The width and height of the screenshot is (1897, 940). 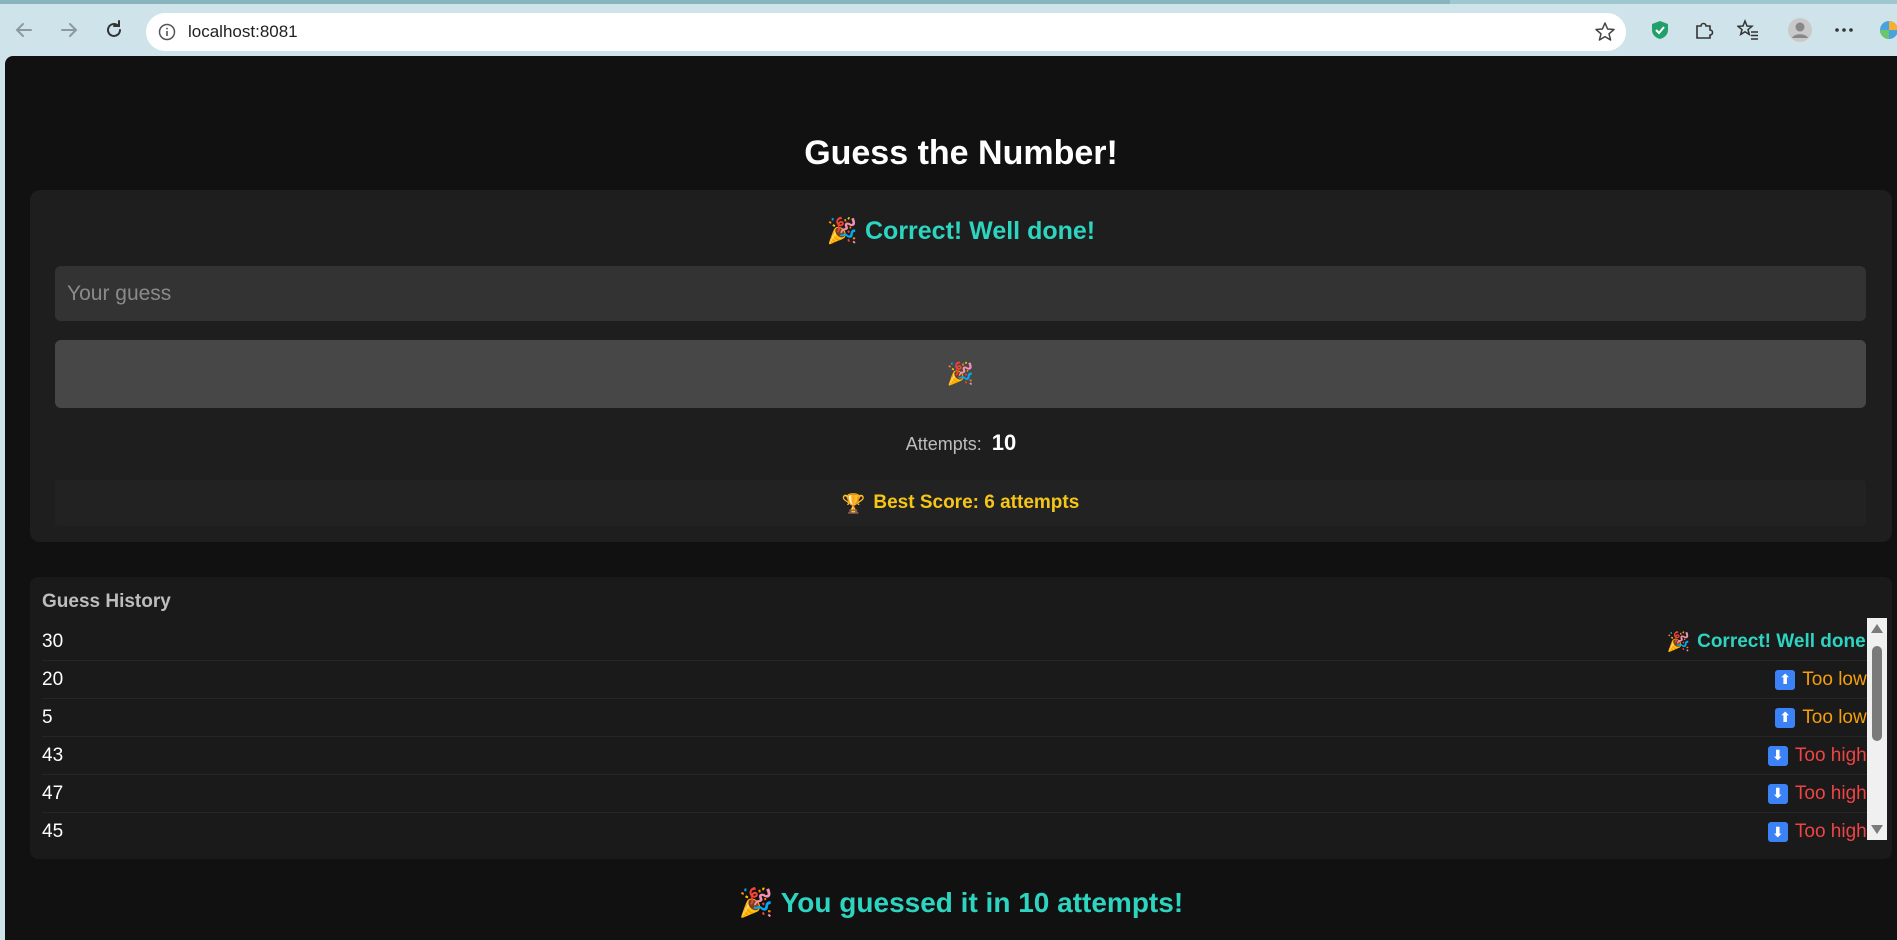 I want to click on history-guess: 30, so click(x=53, y=641).